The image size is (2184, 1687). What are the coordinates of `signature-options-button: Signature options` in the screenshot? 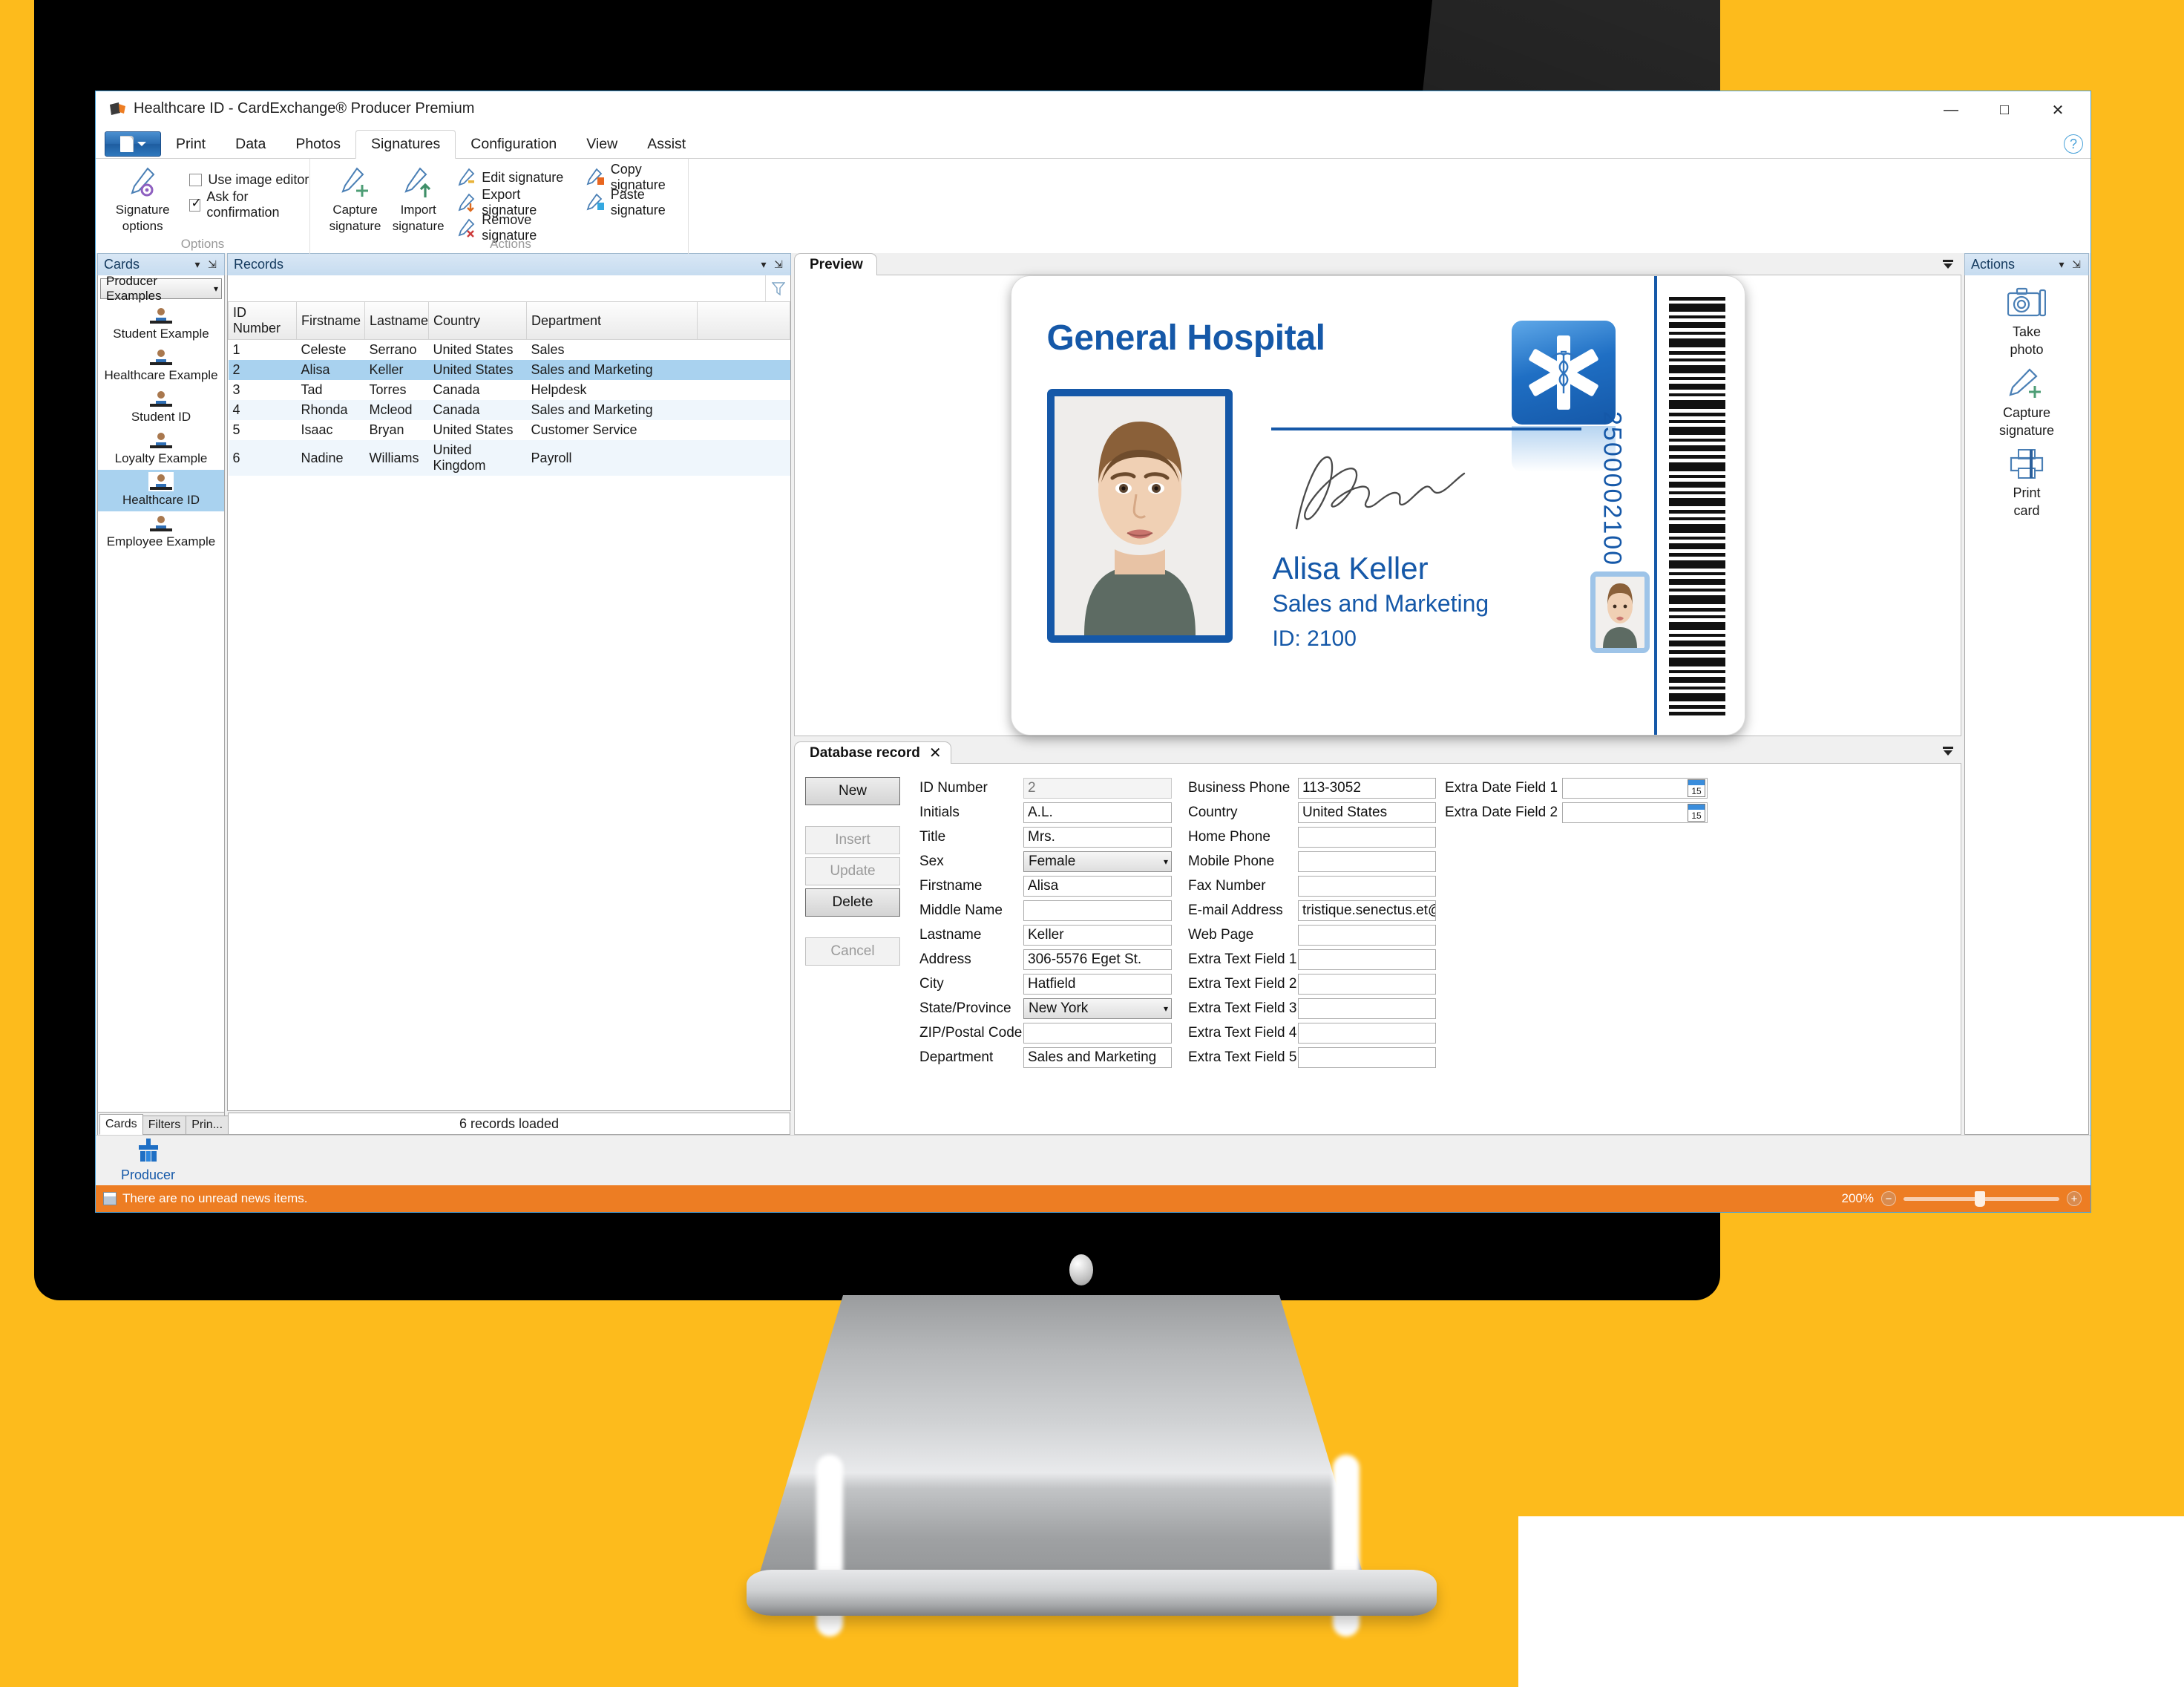 It's located at (143, 198).